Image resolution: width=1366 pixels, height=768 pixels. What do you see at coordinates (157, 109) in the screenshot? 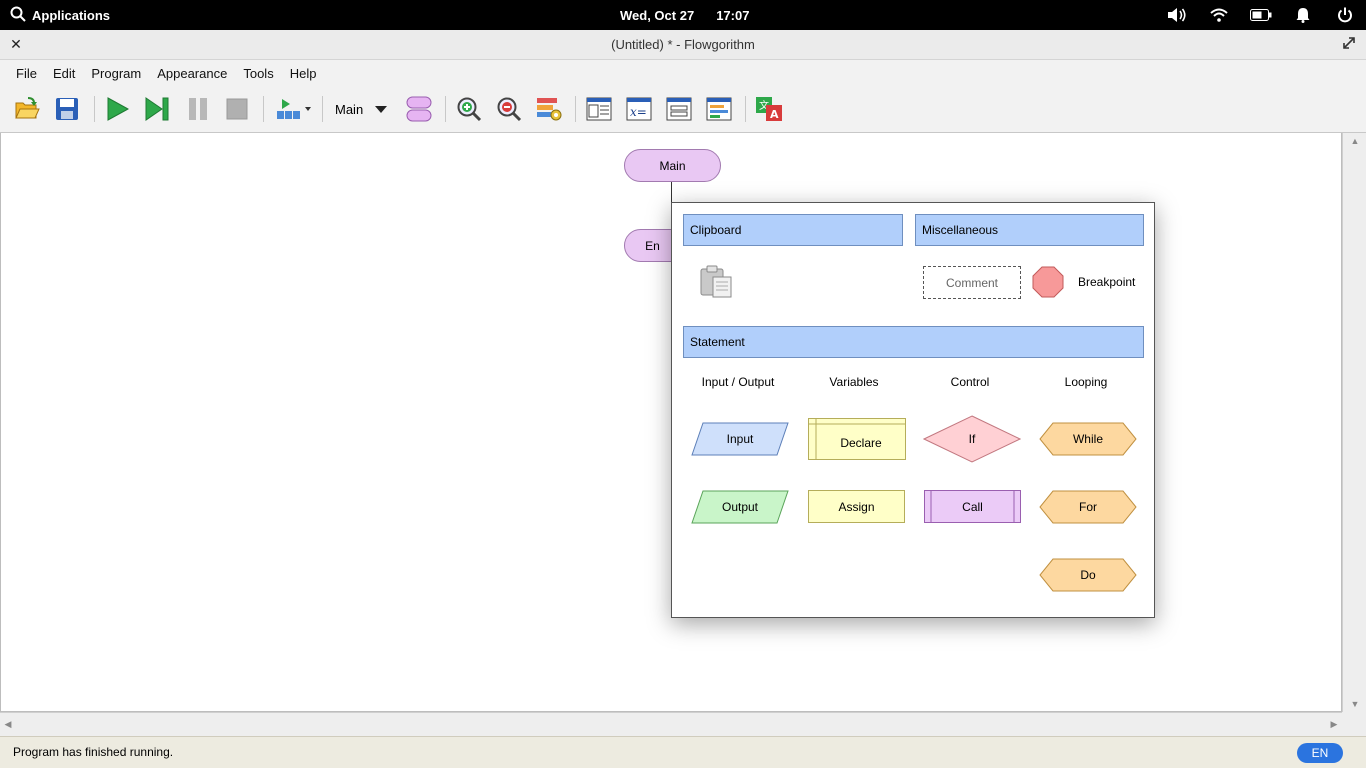
I see `step-icon` at bounding box center [157, 109].